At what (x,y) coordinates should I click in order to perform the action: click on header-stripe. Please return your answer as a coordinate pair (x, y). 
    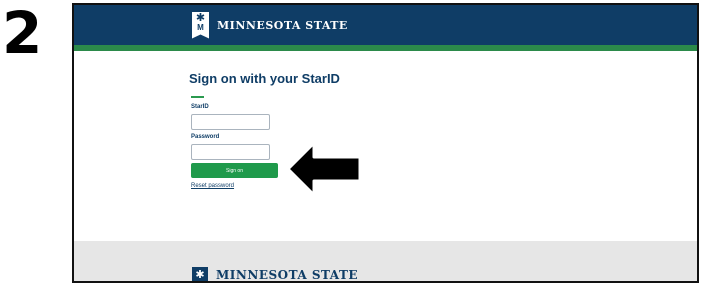
    Looking at the image, I should click on (385, 48).